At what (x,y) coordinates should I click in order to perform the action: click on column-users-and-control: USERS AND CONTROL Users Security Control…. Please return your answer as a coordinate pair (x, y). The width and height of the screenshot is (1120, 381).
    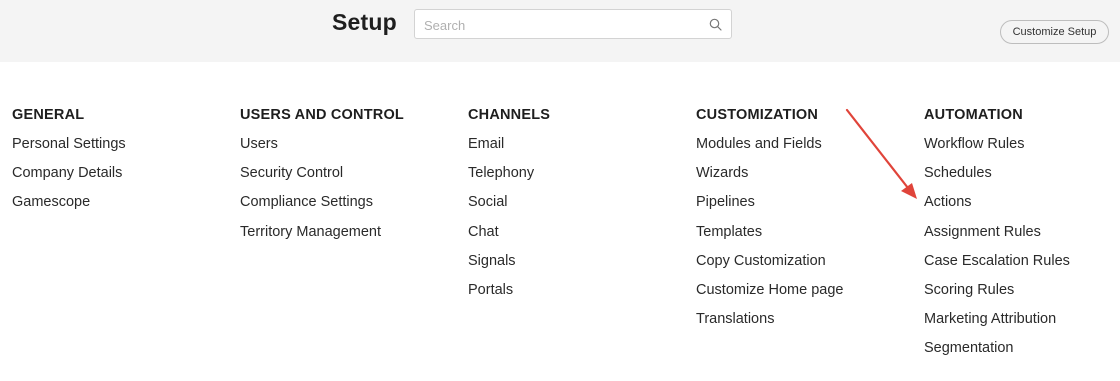
    Looking at the image, I should click on (350, 179).